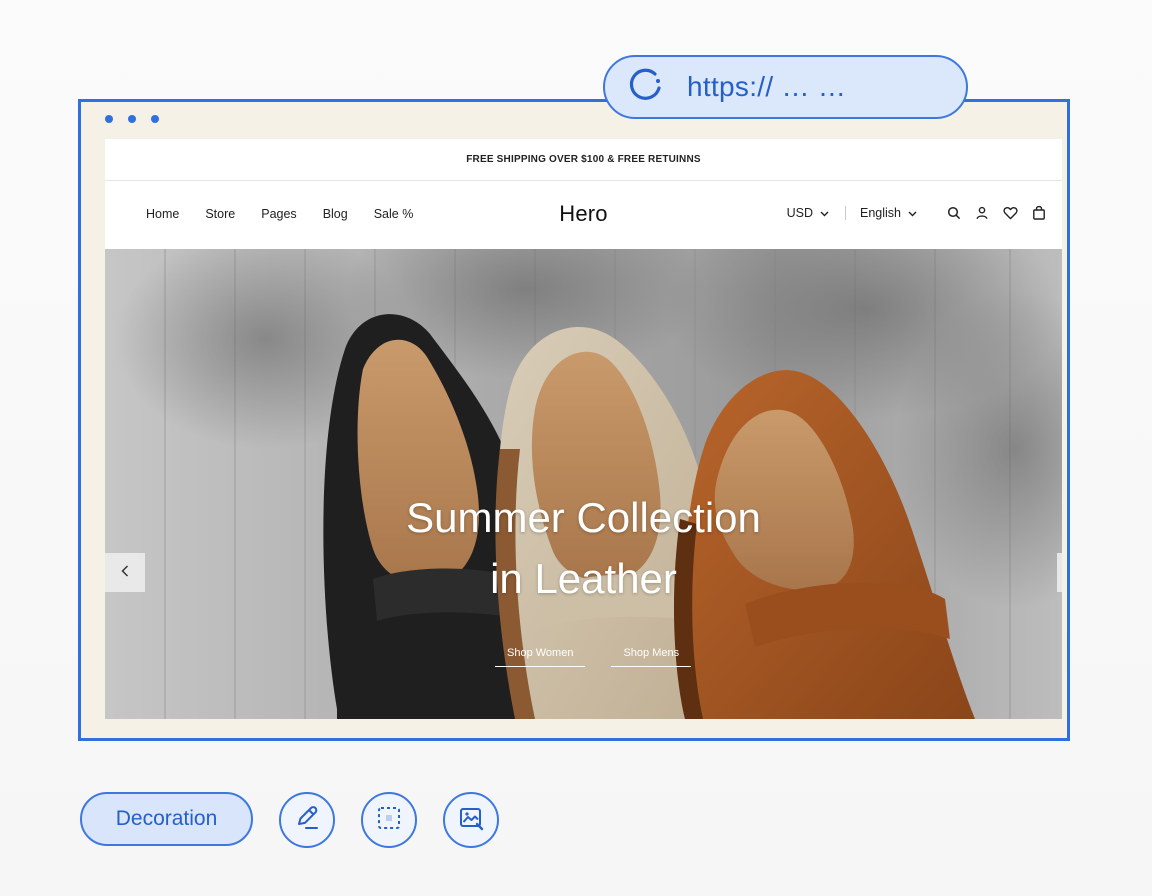 The image size is (1152, 896). I want to click on decoration-label: Decoration, so click(166, 818).